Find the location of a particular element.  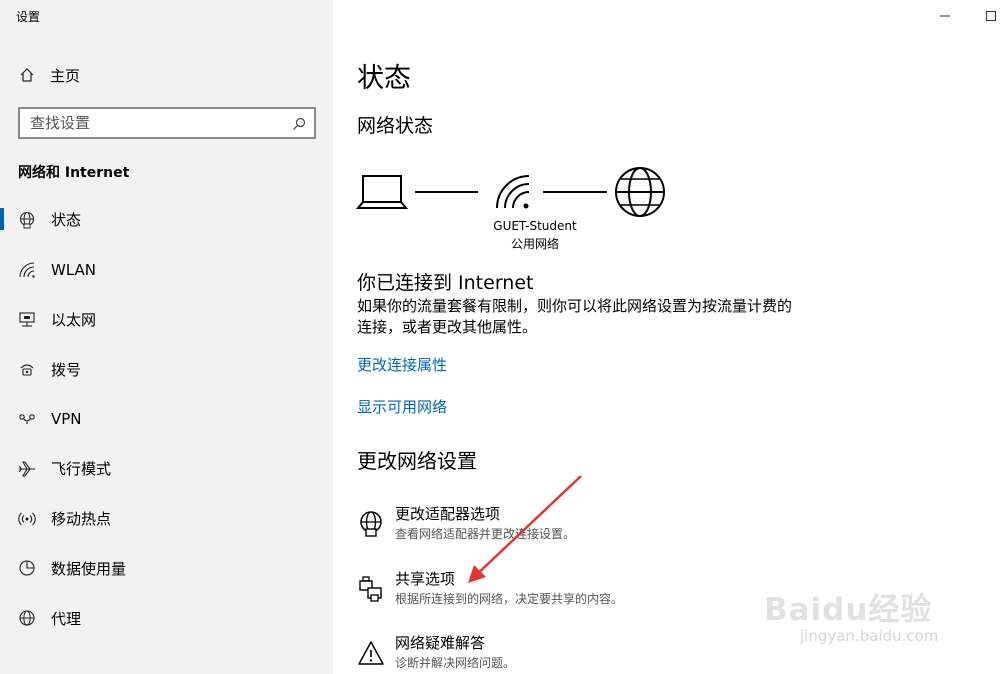

network-diagram: GUET-Student 公用网络 is located at coordinates (515, 207).